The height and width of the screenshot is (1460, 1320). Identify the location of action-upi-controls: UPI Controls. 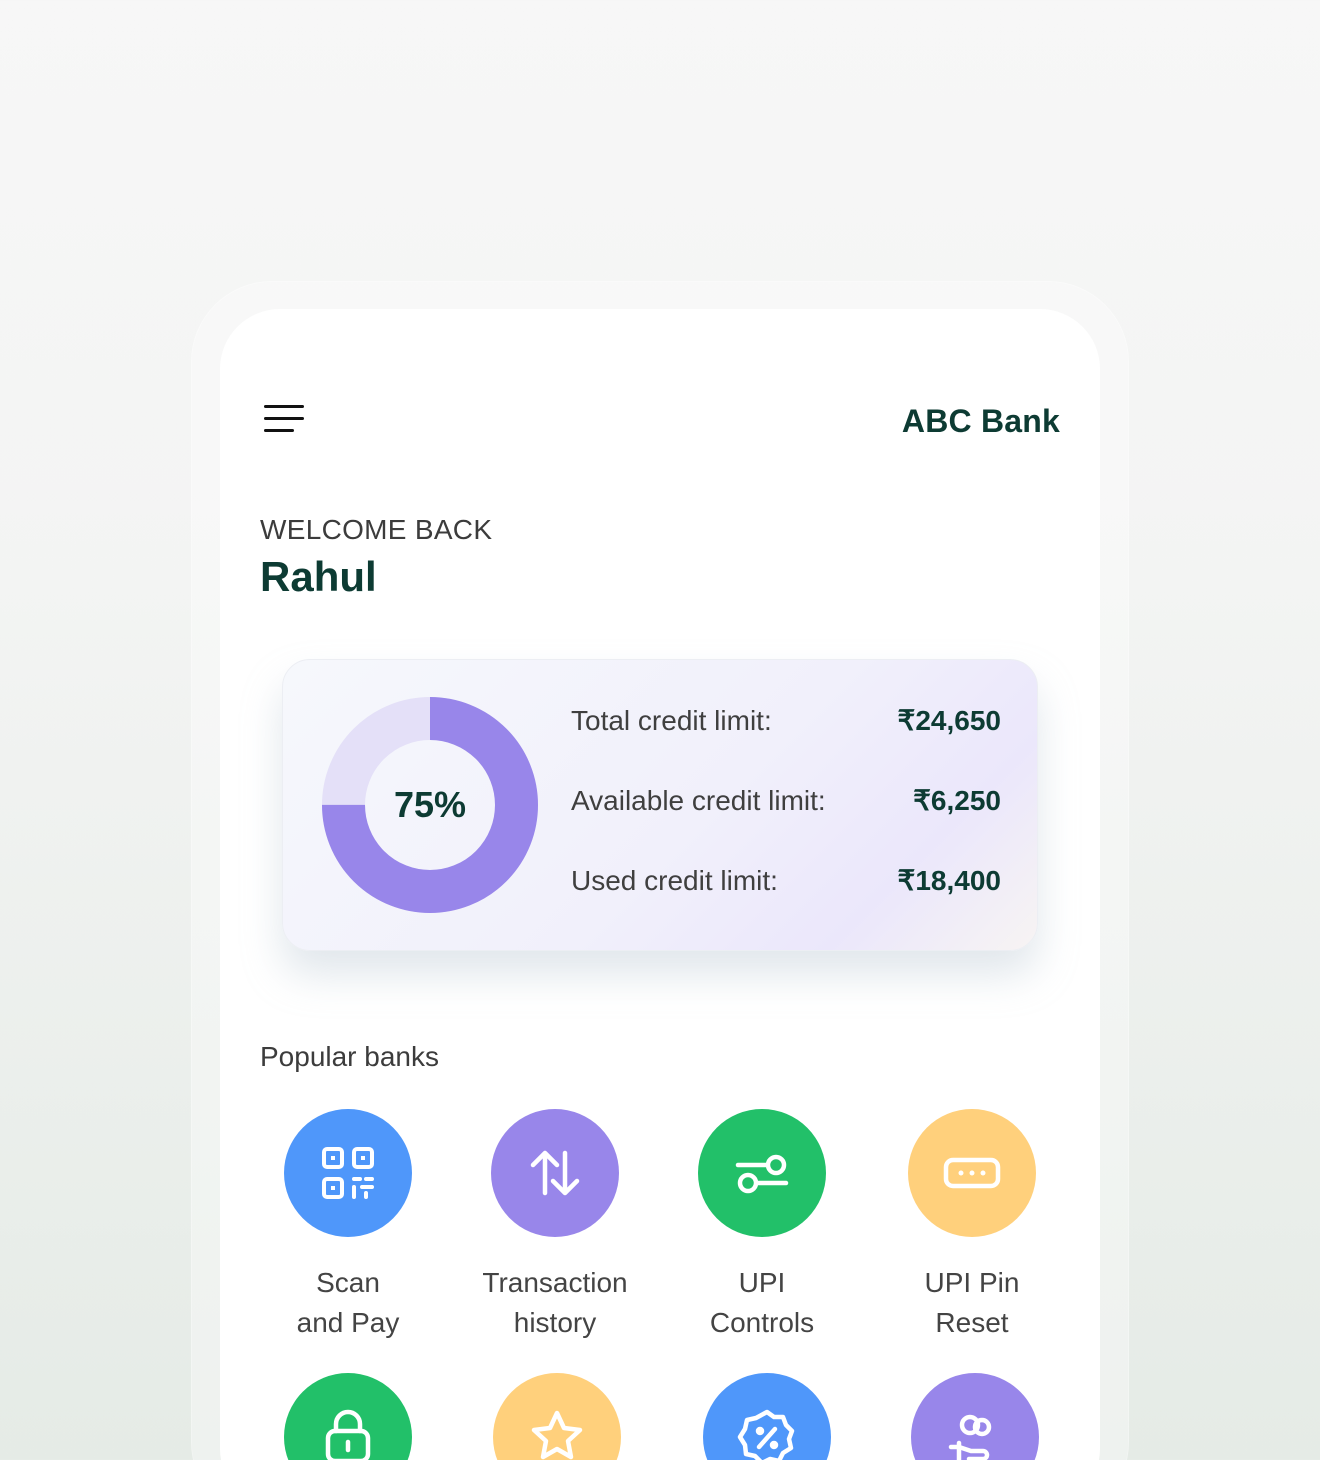
(762, 1226).